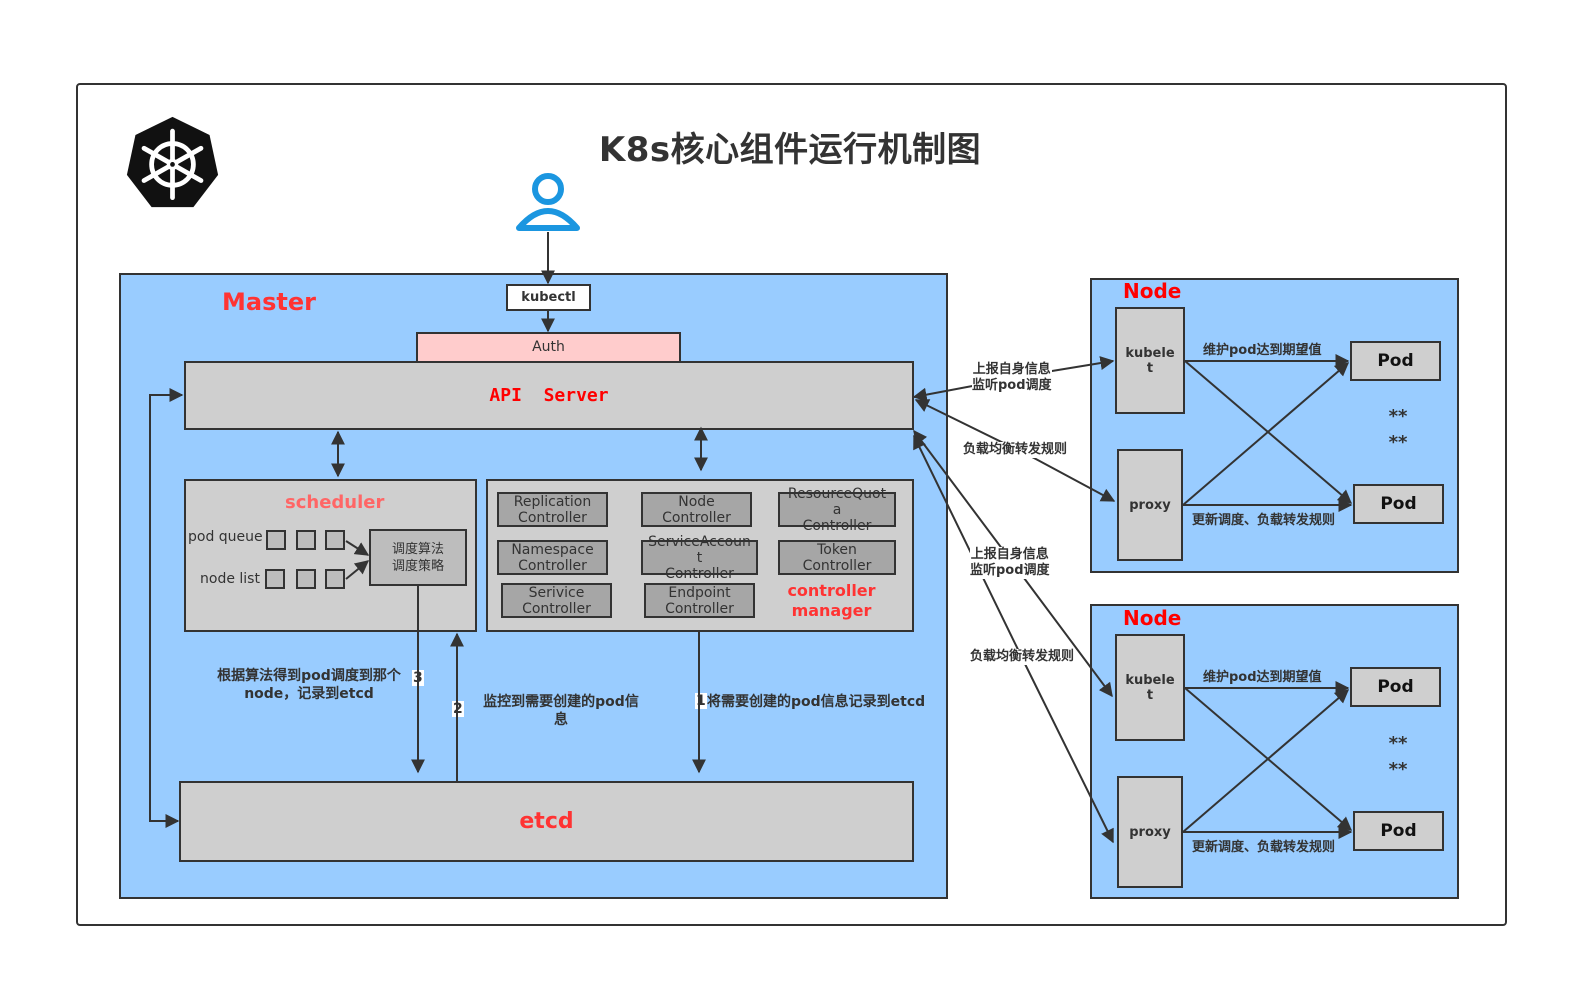 The width and height of the screenshot is (1569, 988). I want to click on replication-controller: Replication Controller, so click(552, 509).